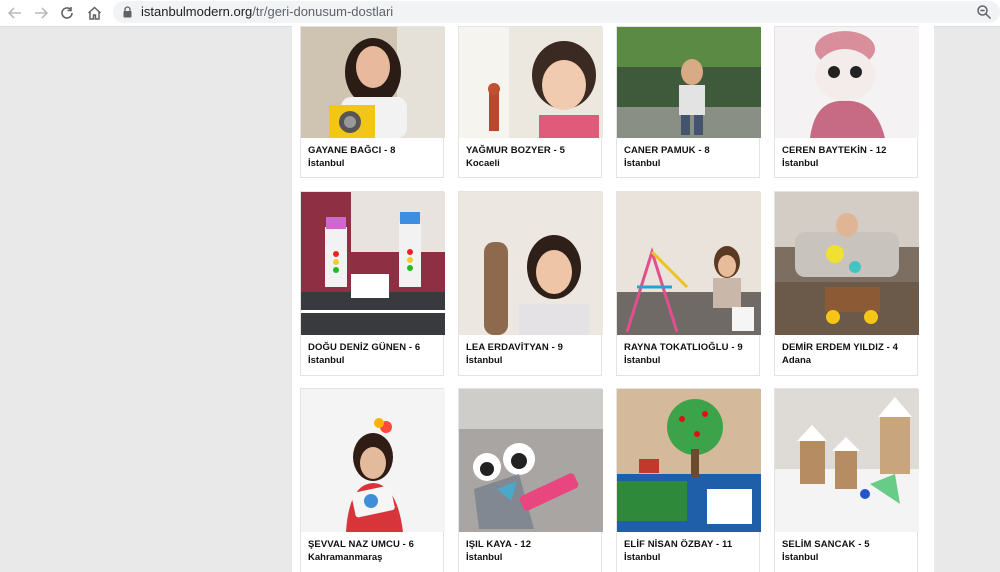  I want to click on child-city: Kahramanmaraş, so click(345, 557).